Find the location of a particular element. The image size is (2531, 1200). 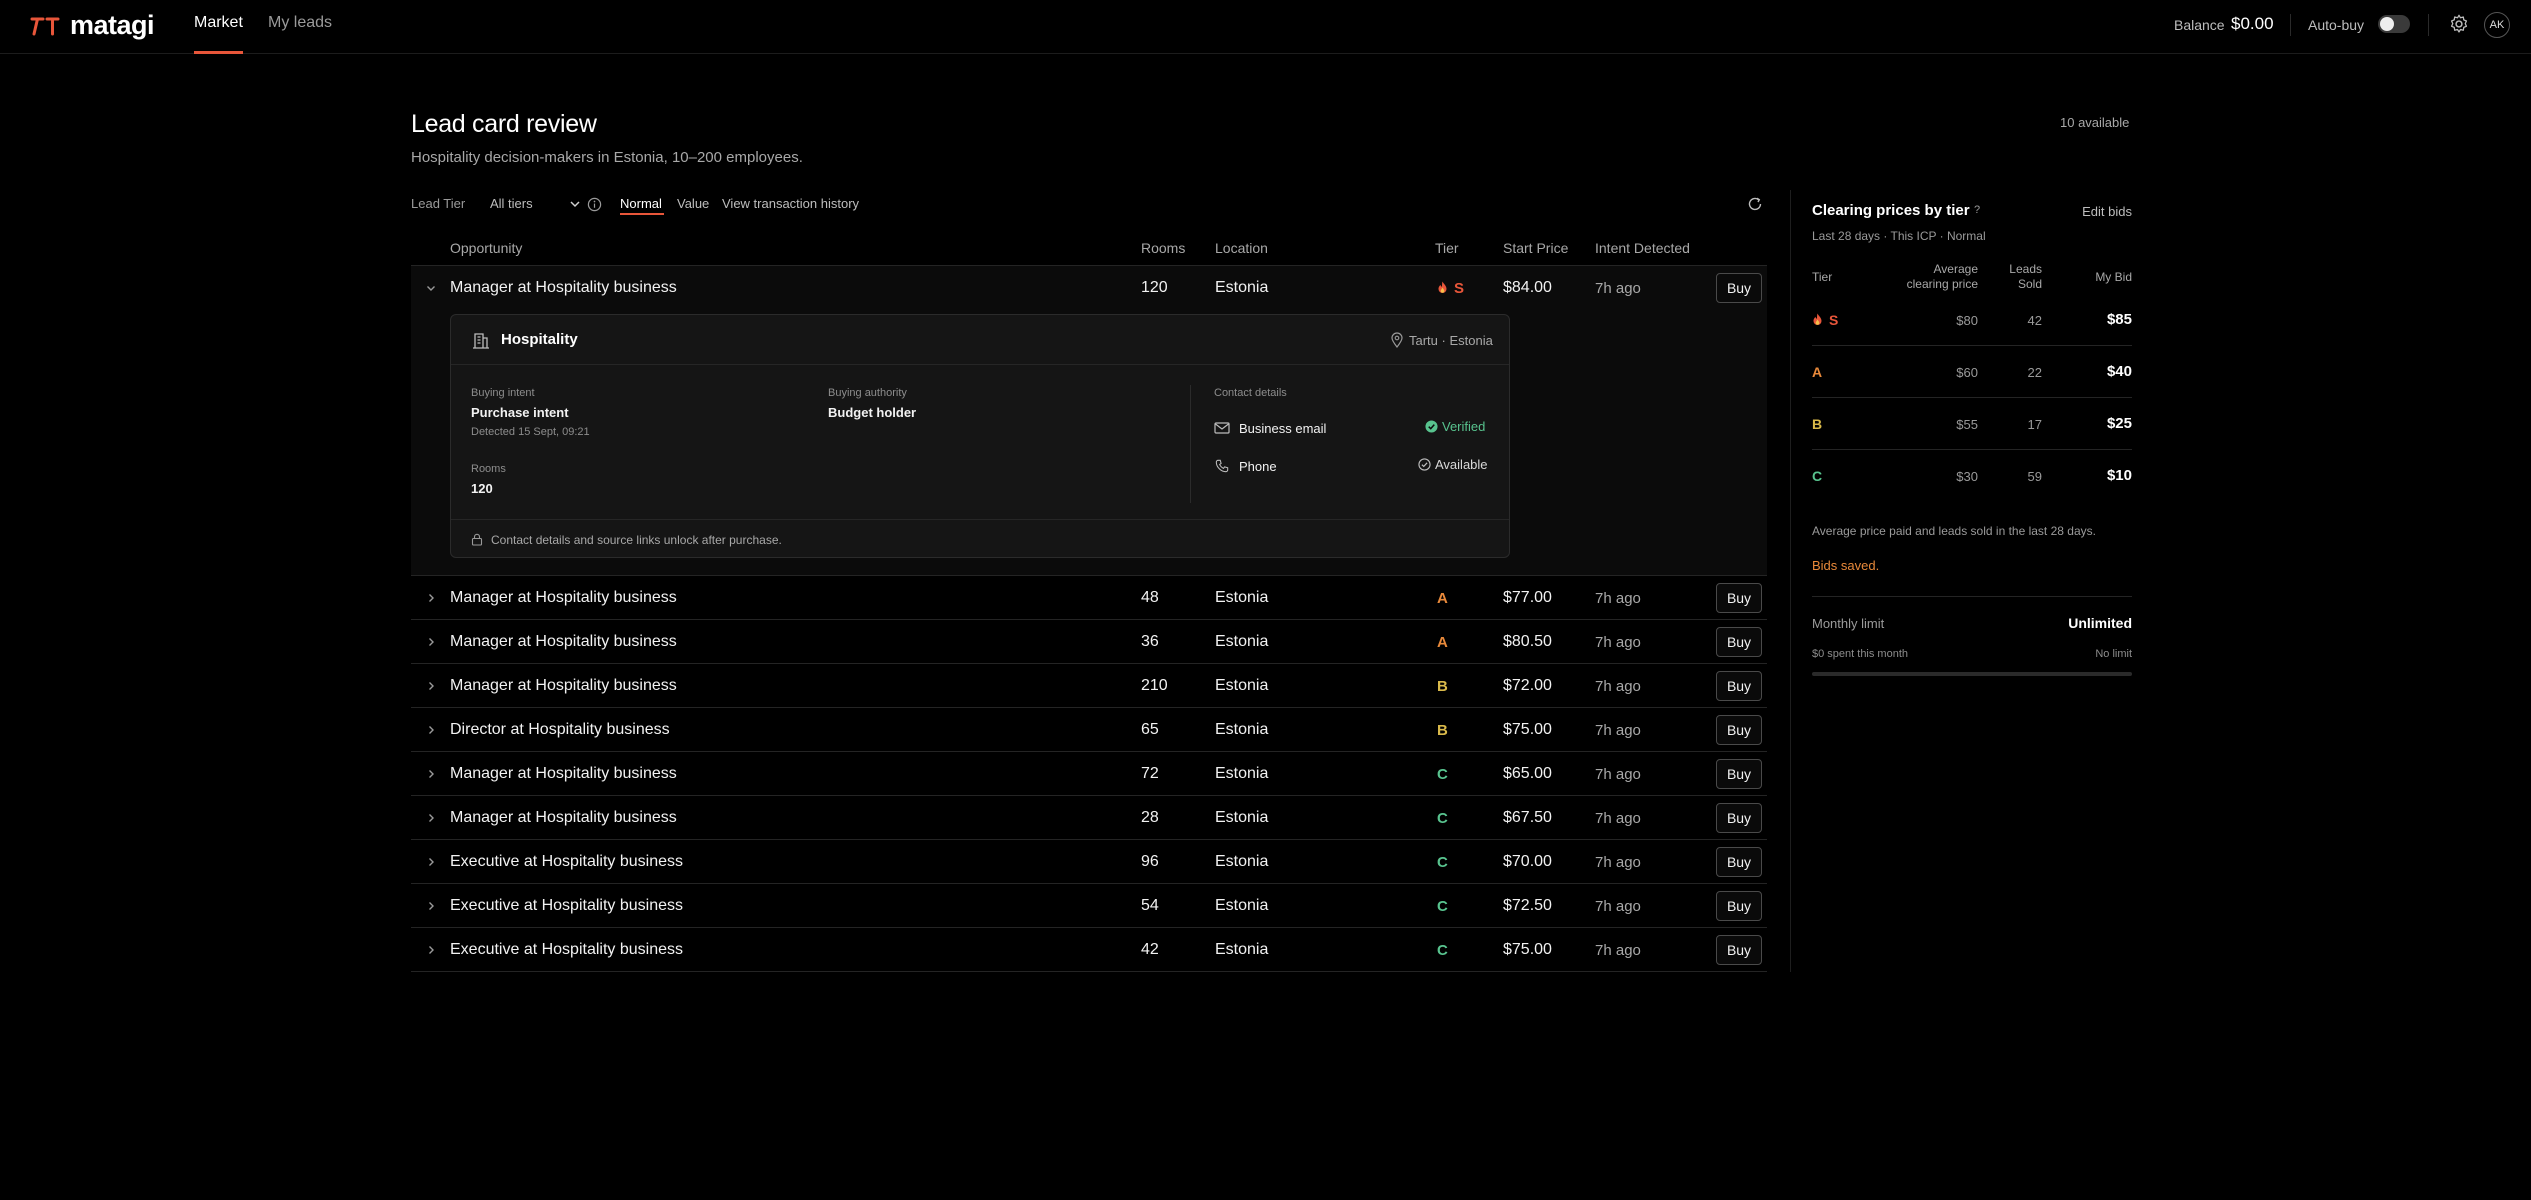

avg-clearing-price: $30 is located at coordinates (1967, 476).